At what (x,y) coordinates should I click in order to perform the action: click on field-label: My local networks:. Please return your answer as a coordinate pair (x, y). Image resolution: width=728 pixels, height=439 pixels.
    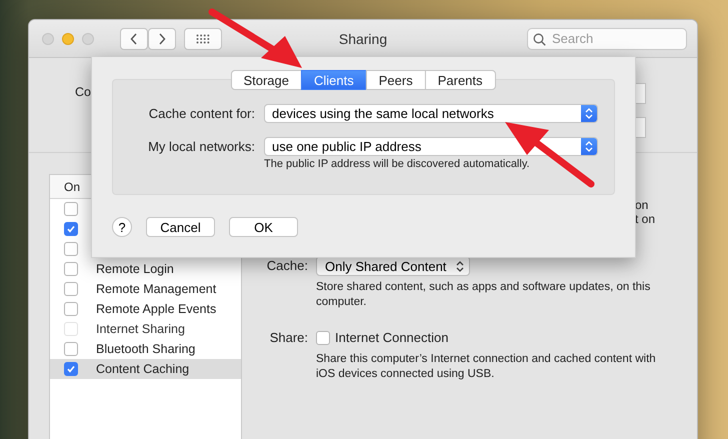
    Looking at the image, I should click on (201, 147).